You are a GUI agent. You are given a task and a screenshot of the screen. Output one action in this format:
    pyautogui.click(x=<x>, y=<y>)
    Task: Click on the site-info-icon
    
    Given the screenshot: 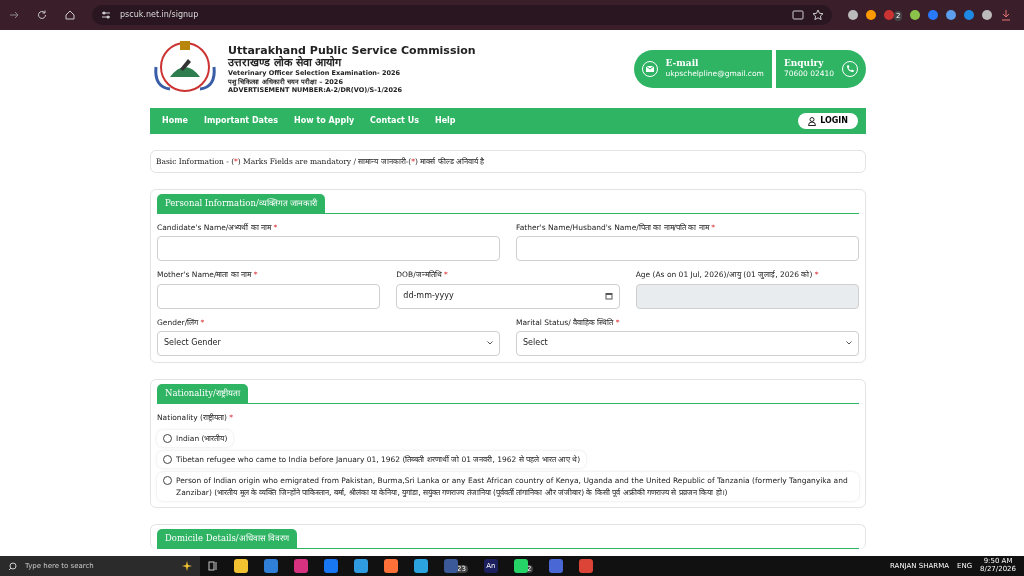 What is the action you would take?
    pyautogui.click(x=106, y=15)
    